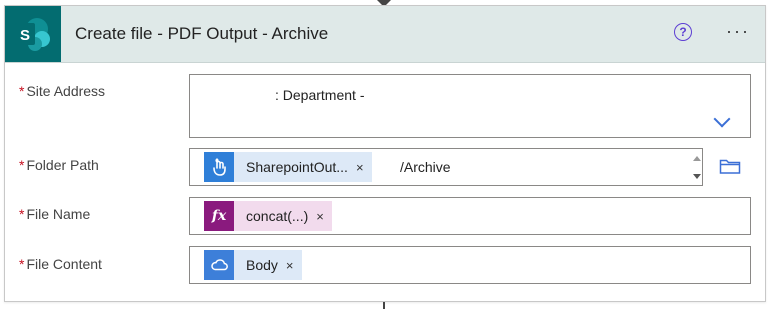  I want to click on sharepoint-logo-icon: S, so click(33, 34).